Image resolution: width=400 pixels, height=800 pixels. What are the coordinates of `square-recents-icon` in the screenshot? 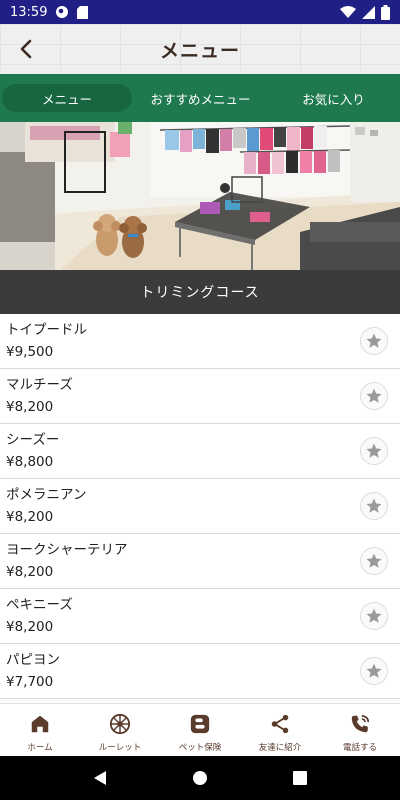 It's located at (300, 778).